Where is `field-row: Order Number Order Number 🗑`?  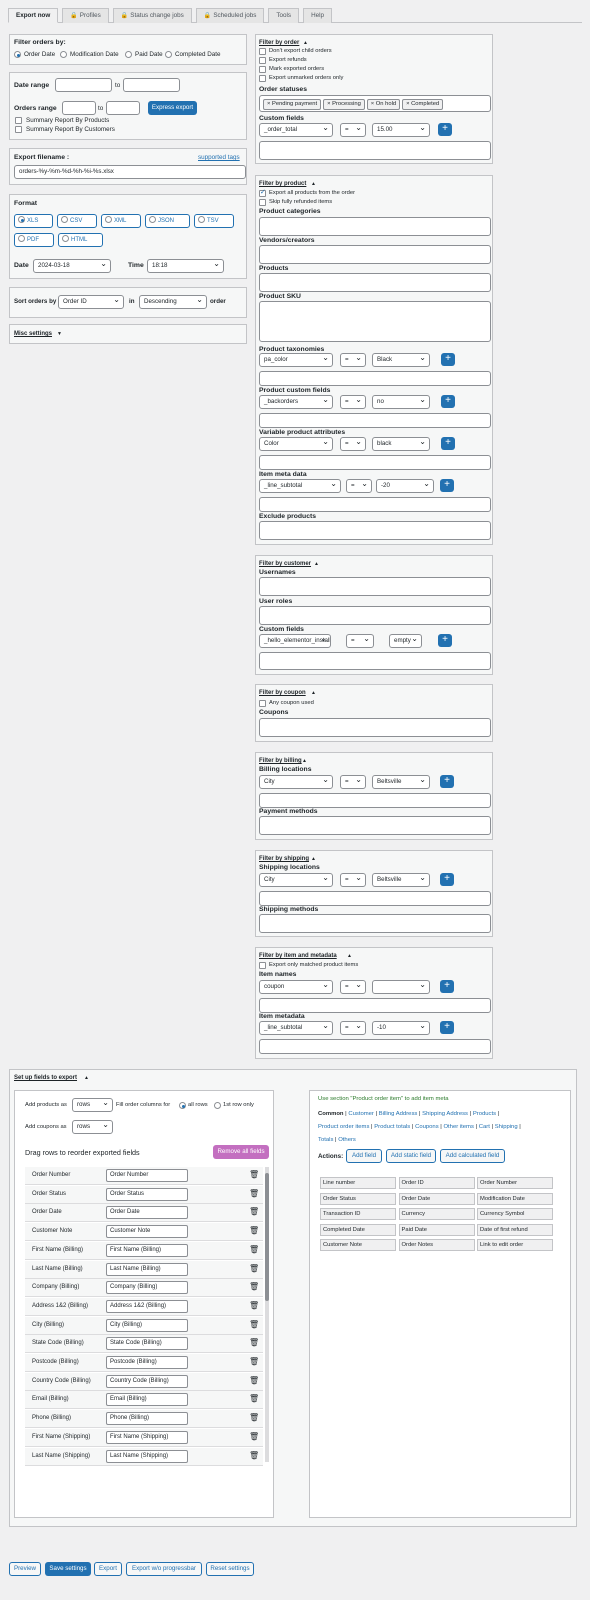
field-row: Order Number Order Number 🗑 is located at coordinates (144, 1176).